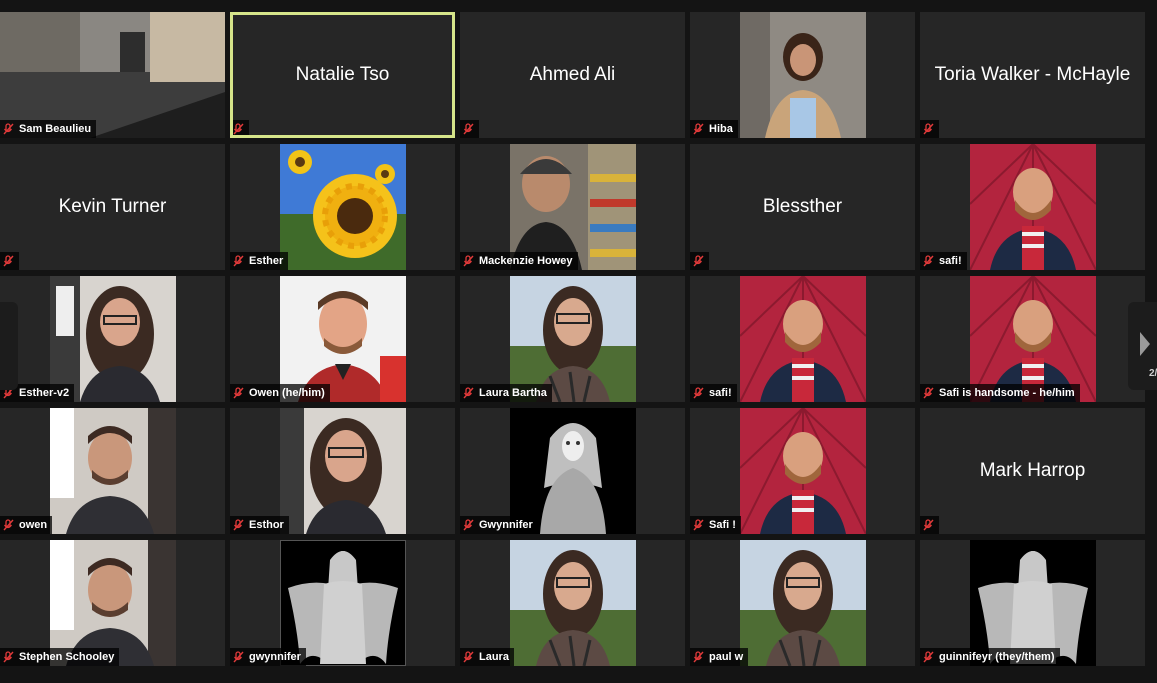 This screenshot has width=1157, height=683. I want to click on participant-tile: Laura, so click(572, 603).